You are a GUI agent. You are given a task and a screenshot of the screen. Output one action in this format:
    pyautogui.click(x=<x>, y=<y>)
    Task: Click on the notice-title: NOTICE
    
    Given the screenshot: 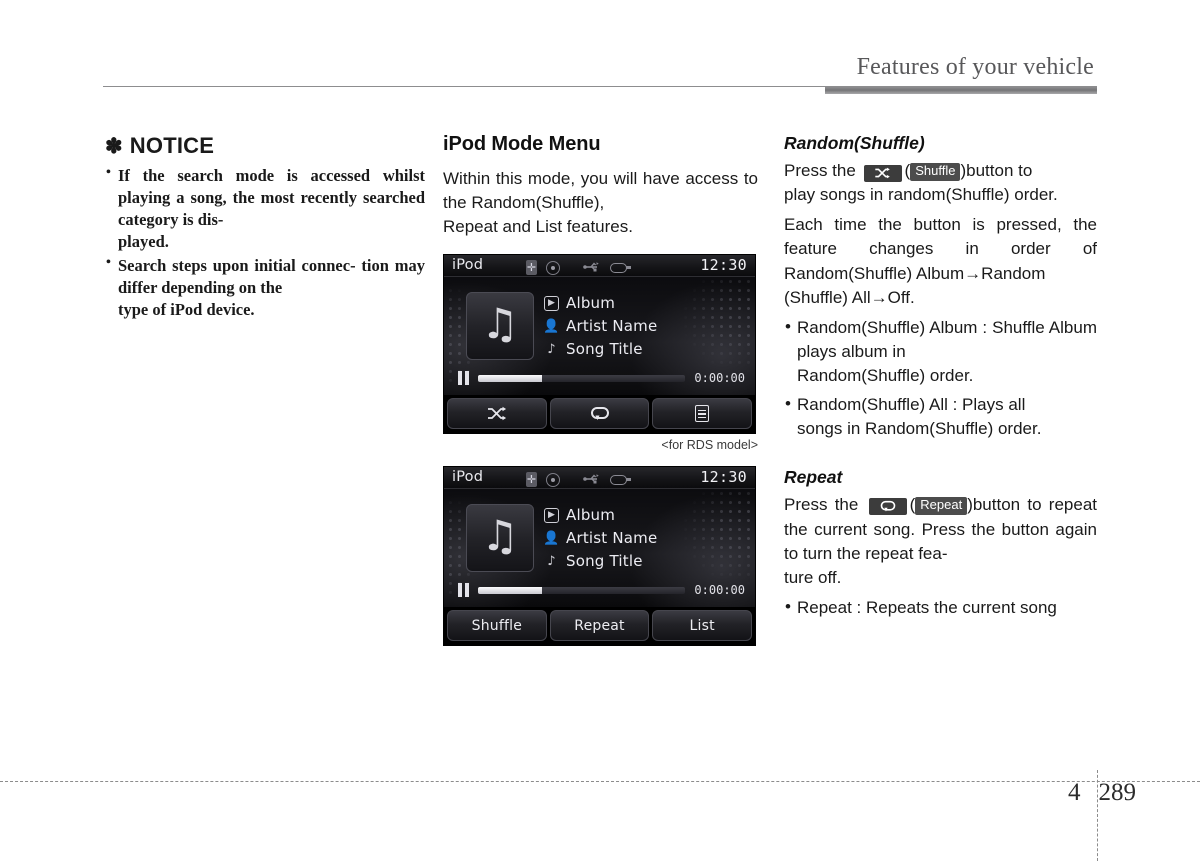 What is the action you would take?
    pyautogui.click(x=172, y=145)
    